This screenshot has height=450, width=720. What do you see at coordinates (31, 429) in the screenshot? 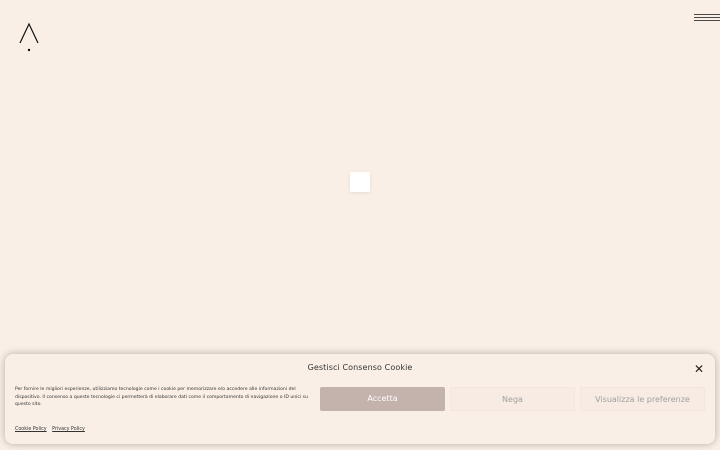
I see `cookie-policy-link: Cookie Policy` at bounding box center [31, 429].